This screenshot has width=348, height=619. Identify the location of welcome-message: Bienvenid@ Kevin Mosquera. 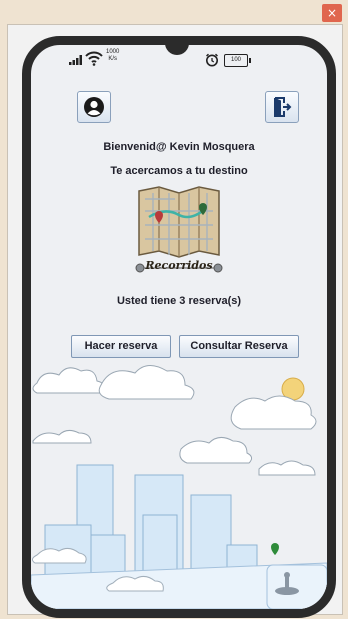
(179, 147).